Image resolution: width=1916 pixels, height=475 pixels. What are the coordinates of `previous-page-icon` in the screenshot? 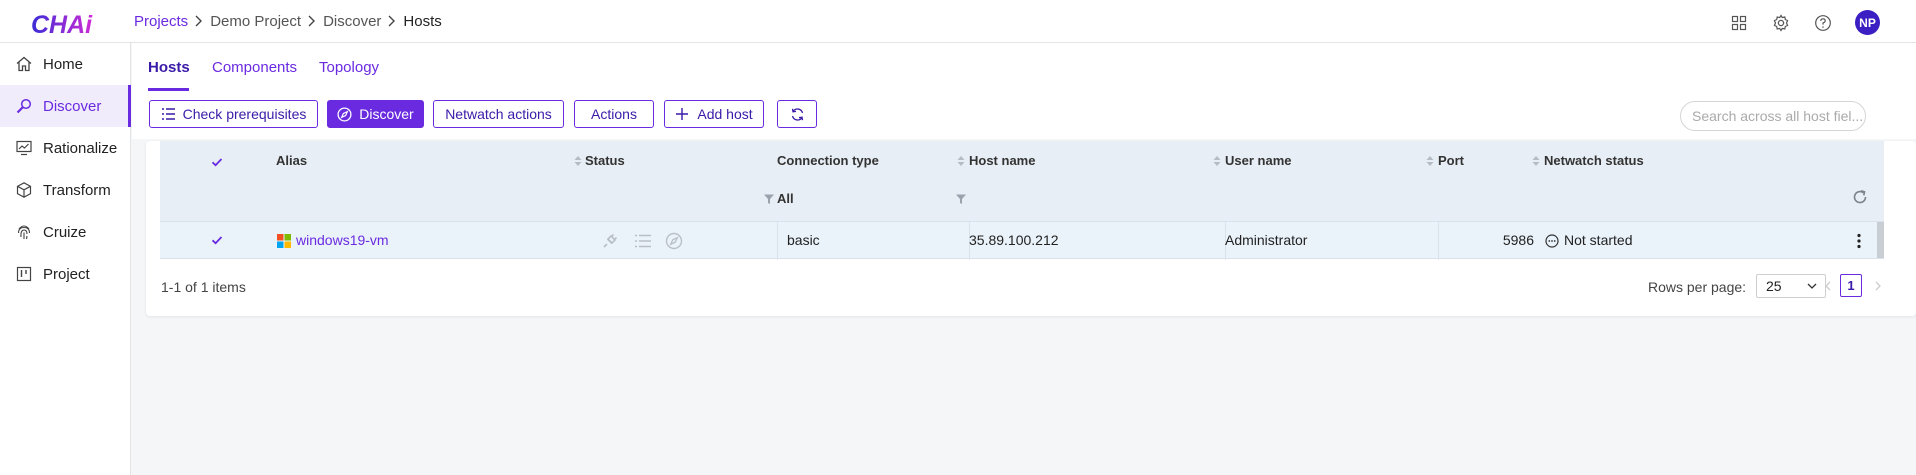 It's located at (1828, 286).